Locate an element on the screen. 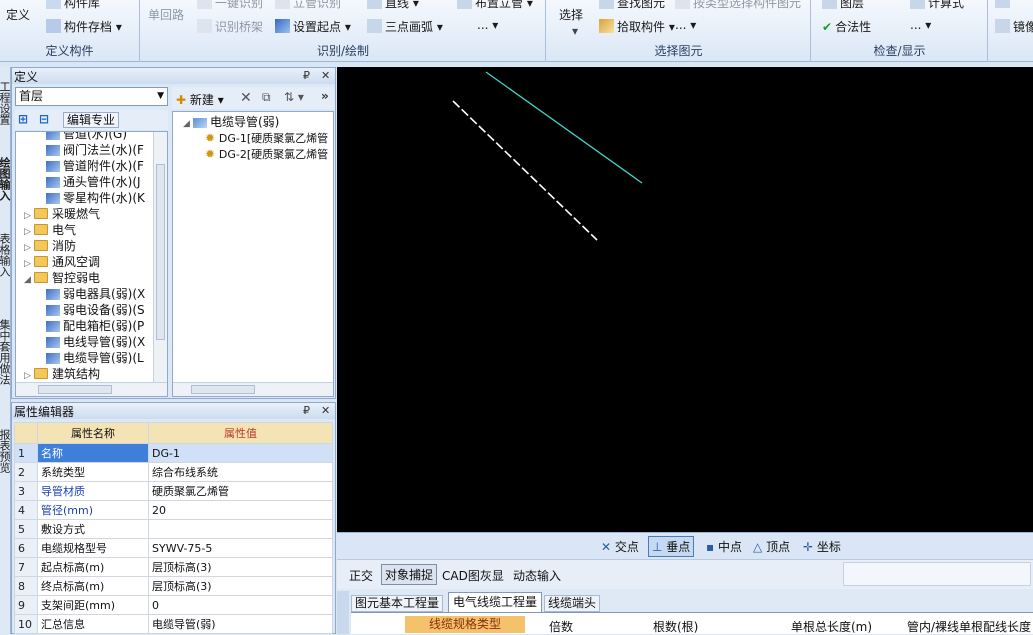  tab-cable-quantity: 电气线缆工程量 is located at coordinates (495, 602).